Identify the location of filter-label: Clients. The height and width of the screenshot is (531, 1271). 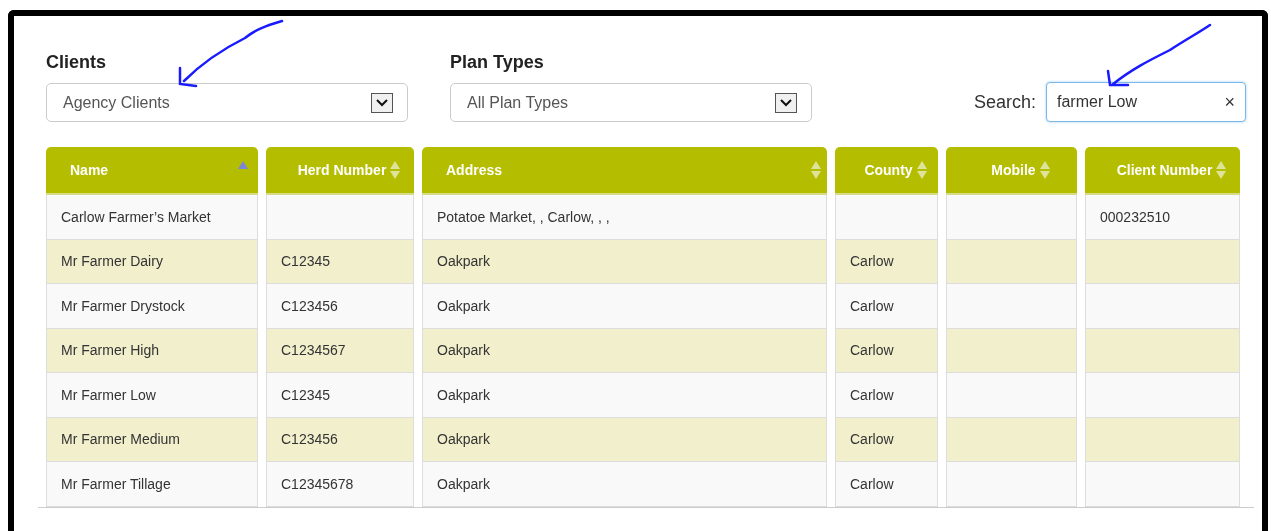
(76, 62).